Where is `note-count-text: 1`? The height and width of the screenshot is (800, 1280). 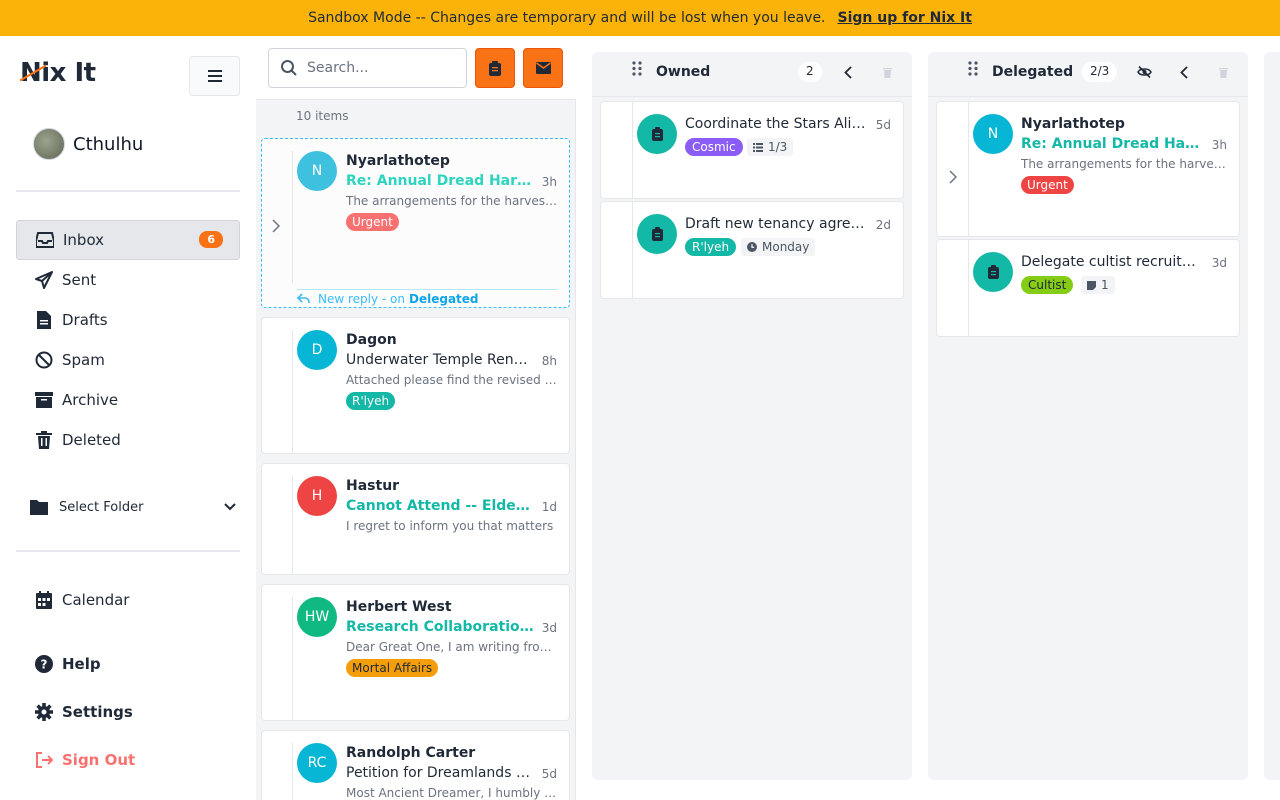 note-count-text: 1 is located at coordinates (1105, 285).